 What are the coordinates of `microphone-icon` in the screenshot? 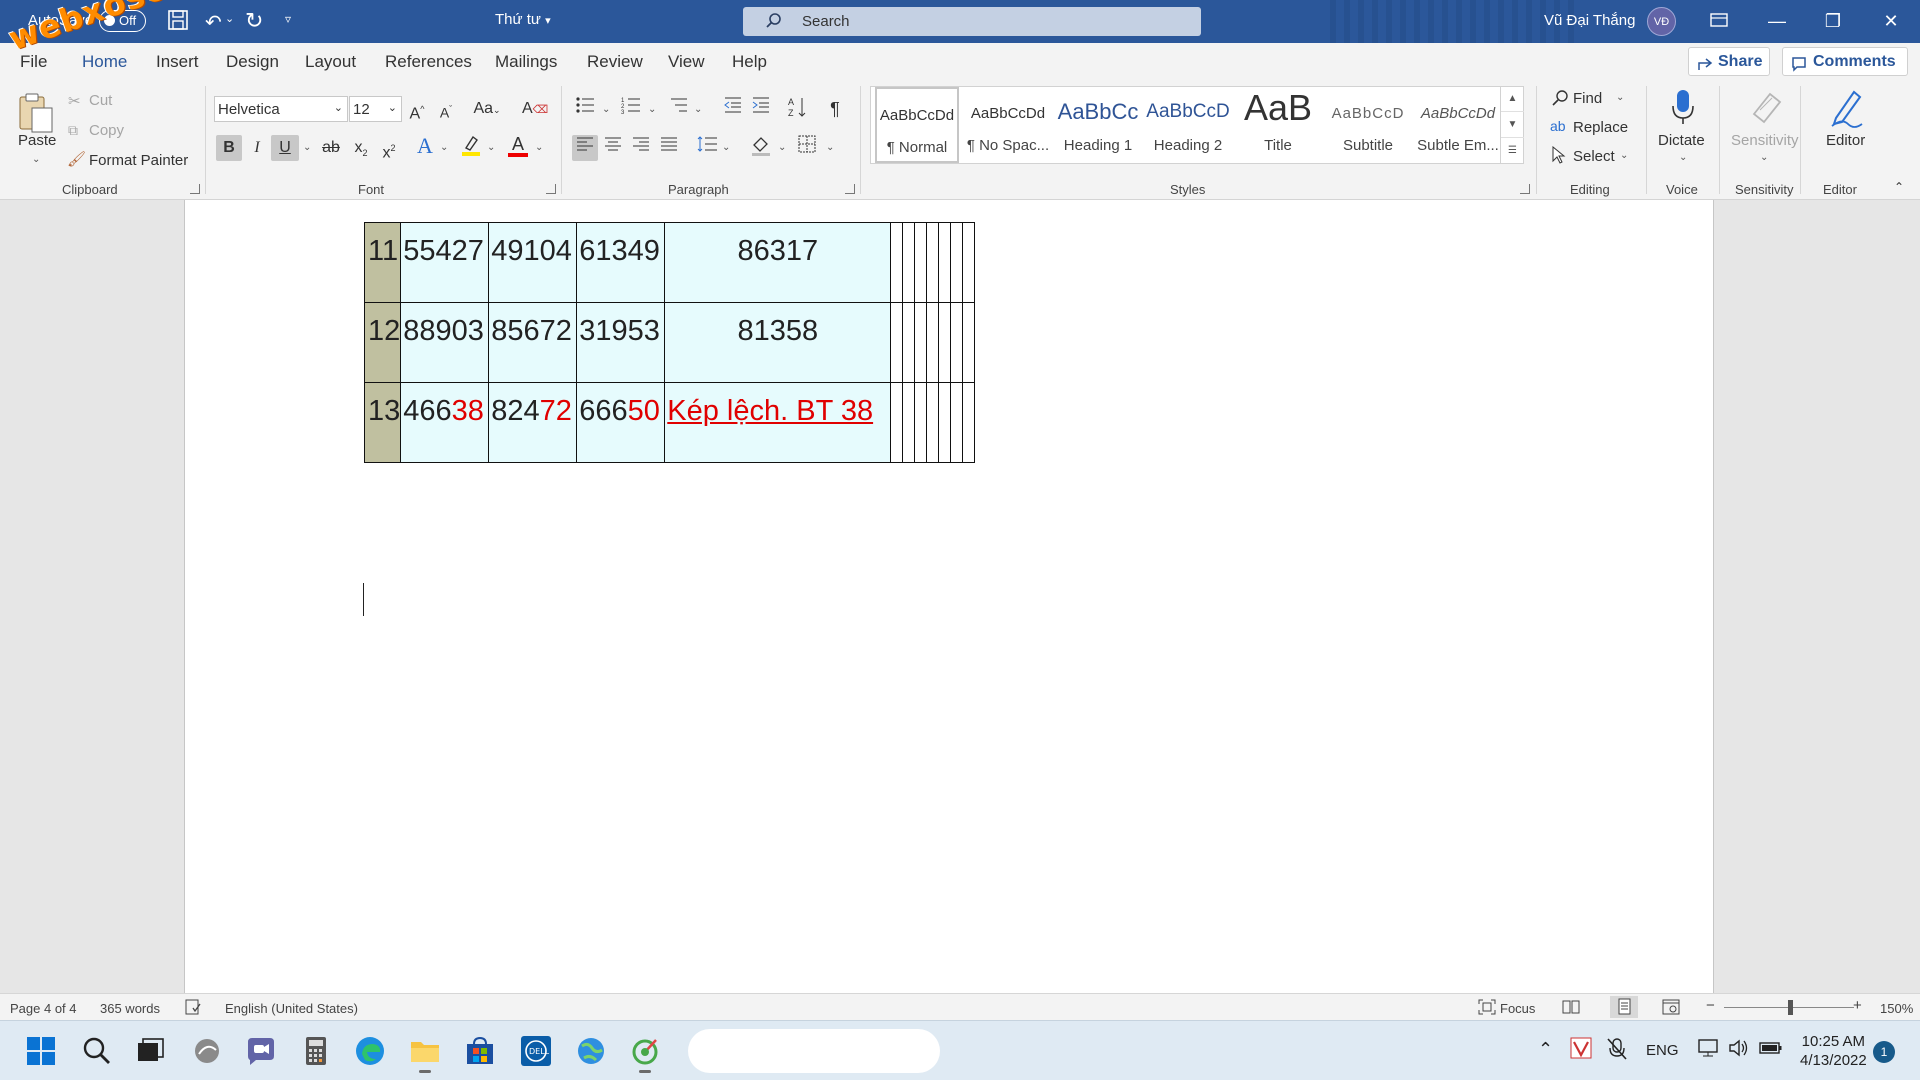 It's located at (1683, 110).